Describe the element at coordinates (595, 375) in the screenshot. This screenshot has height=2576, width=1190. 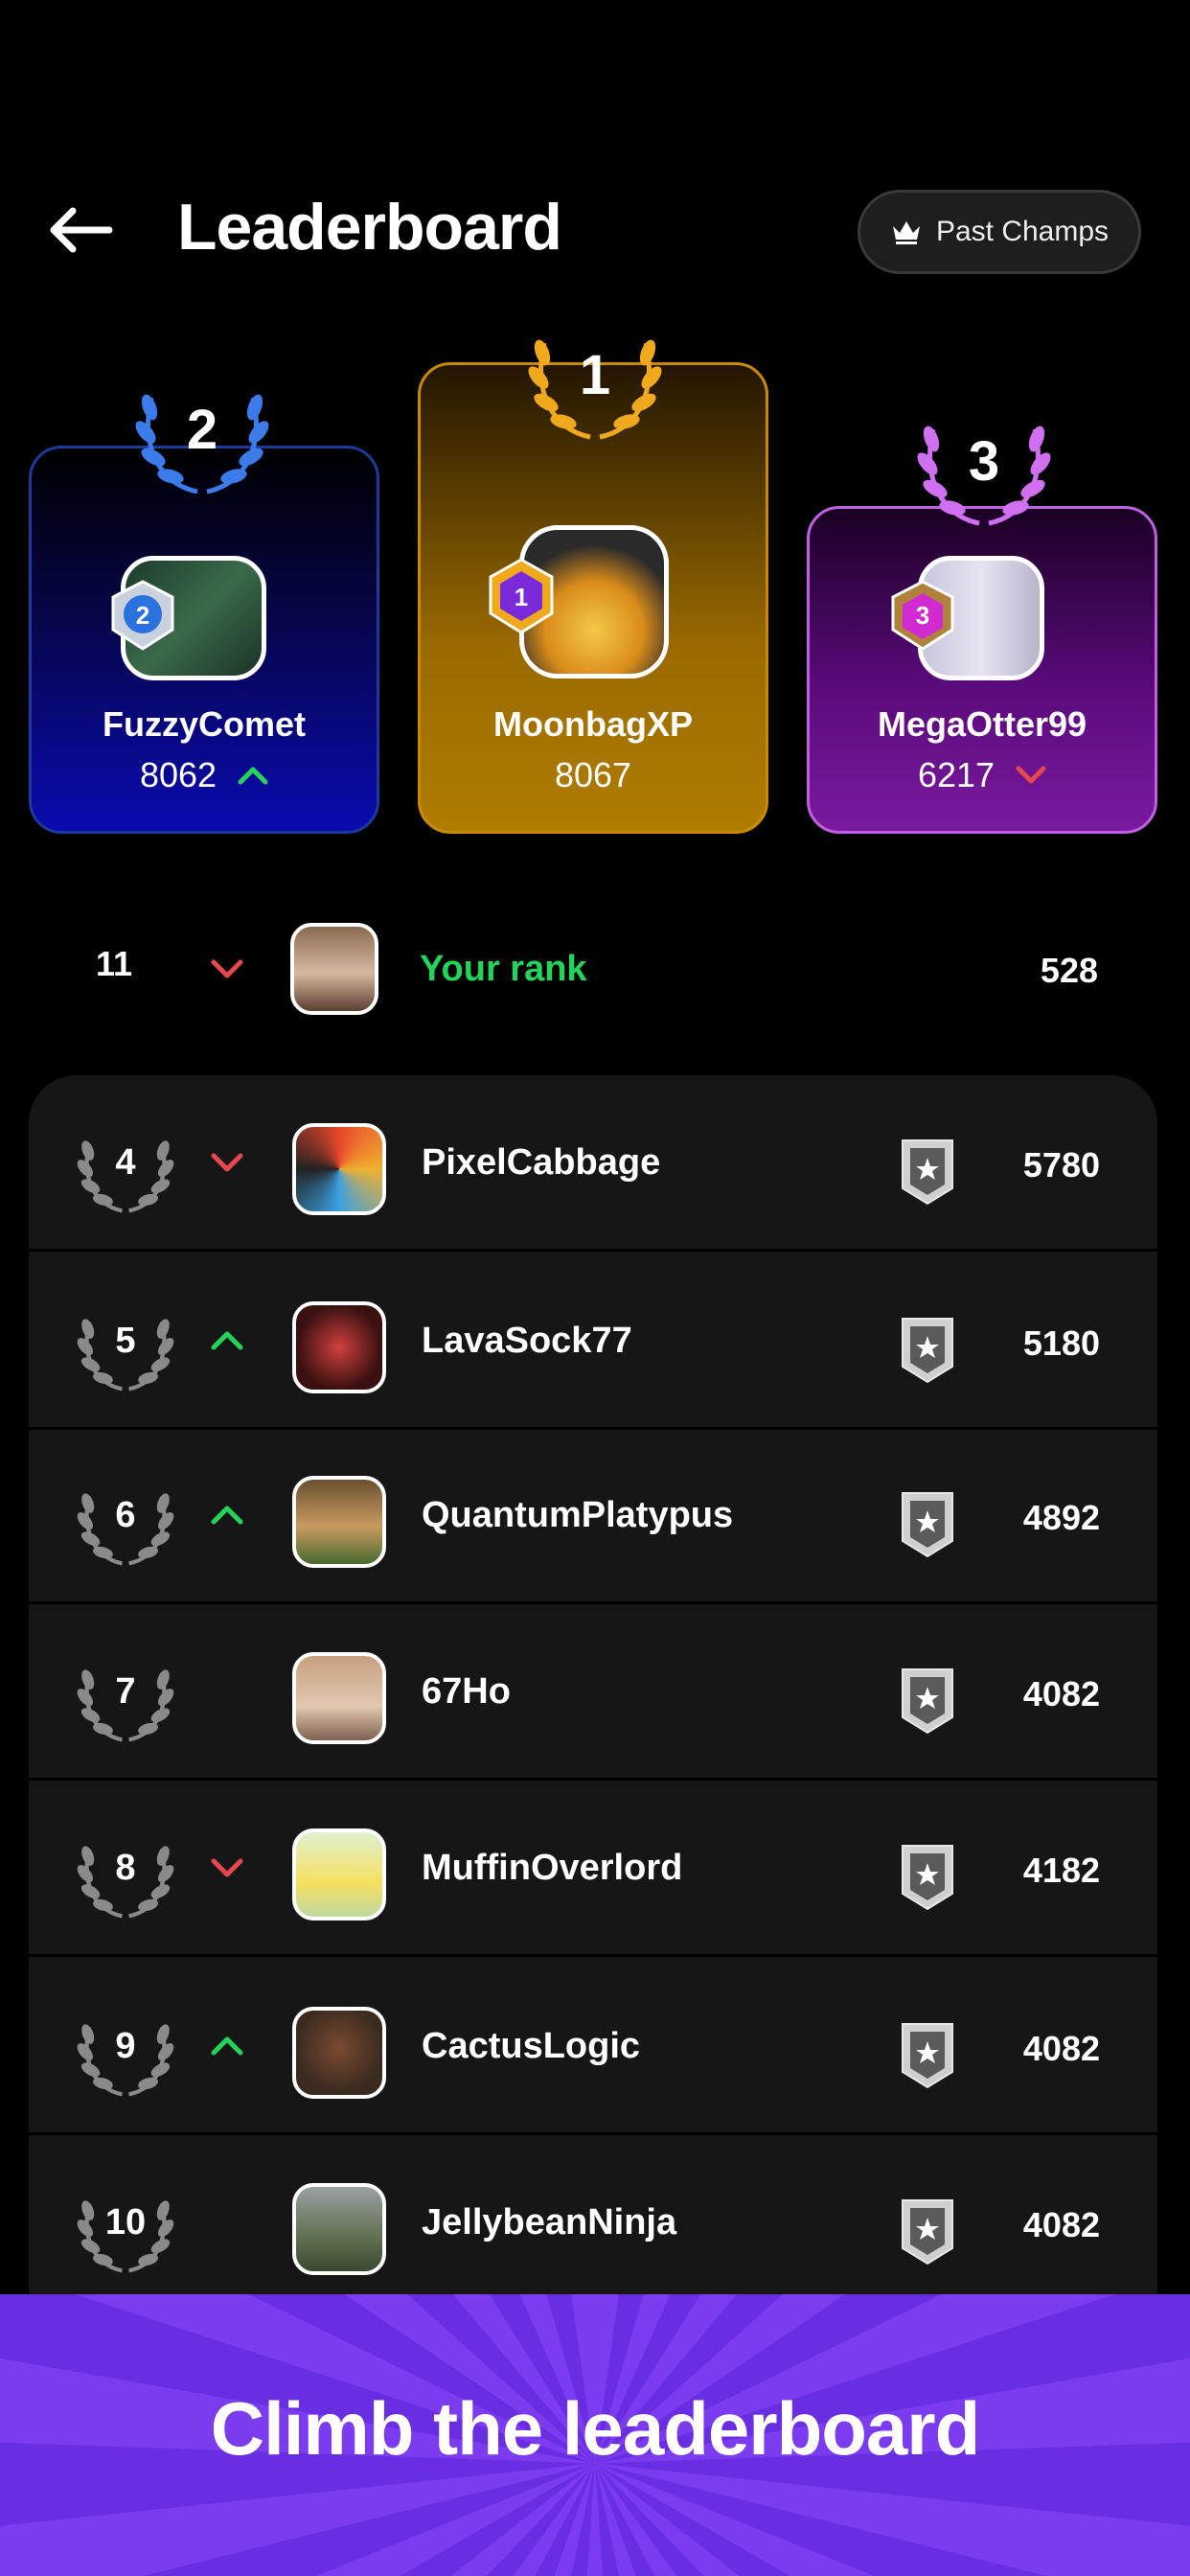
I see `podium-place-number: 1` at that location.